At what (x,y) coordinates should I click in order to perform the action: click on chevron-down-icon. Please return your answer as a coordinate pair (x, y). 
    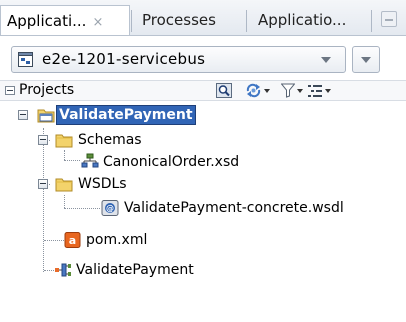
    Looking at the image, I should click on (326, 60).